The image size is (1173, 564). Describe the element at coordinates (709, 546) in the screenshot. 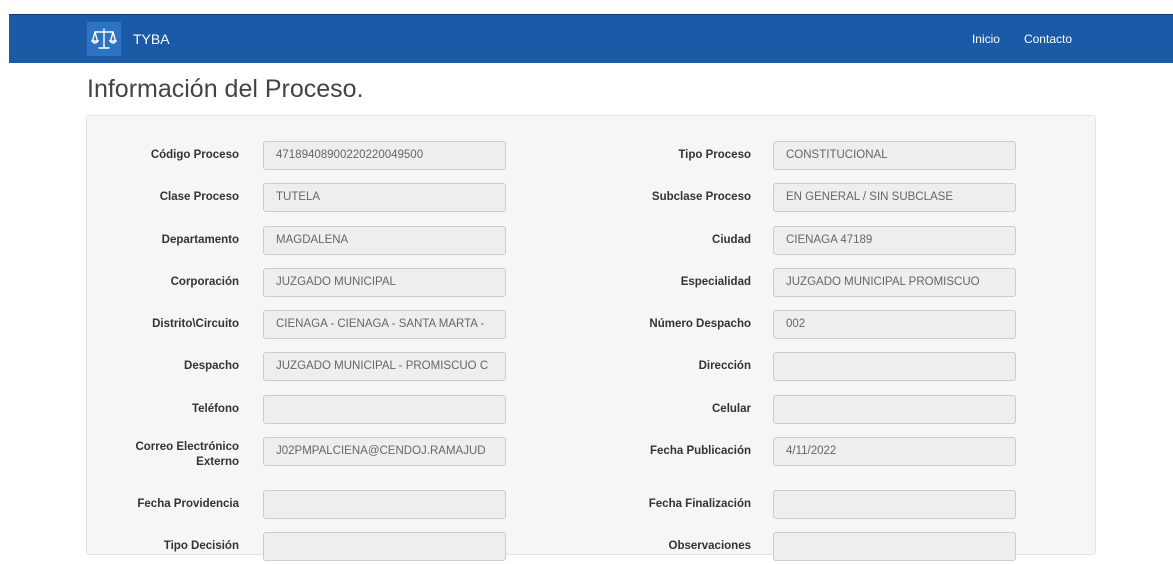

I see `field-label-observaciones: Observaciones` at that location.